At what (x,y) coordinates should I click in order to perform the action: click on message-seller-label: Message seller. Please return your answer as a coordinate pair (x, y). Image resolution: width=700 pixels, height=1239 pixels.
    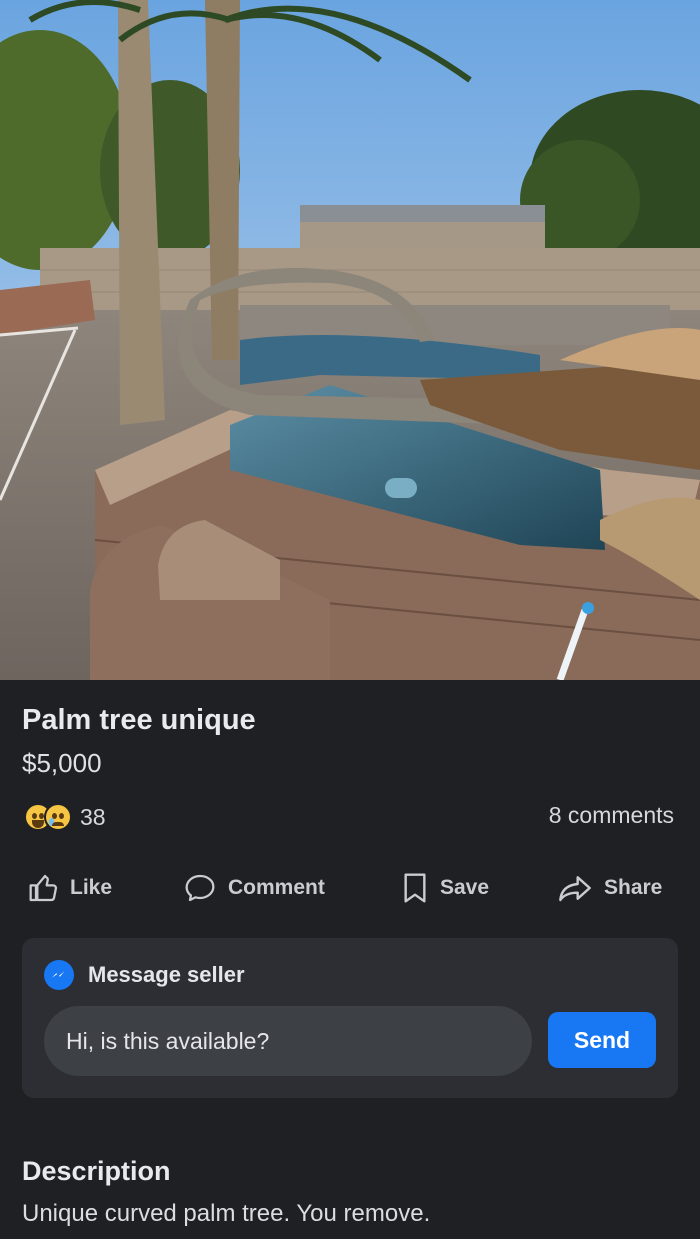
    Looking at the image, I should click on (166, 974).